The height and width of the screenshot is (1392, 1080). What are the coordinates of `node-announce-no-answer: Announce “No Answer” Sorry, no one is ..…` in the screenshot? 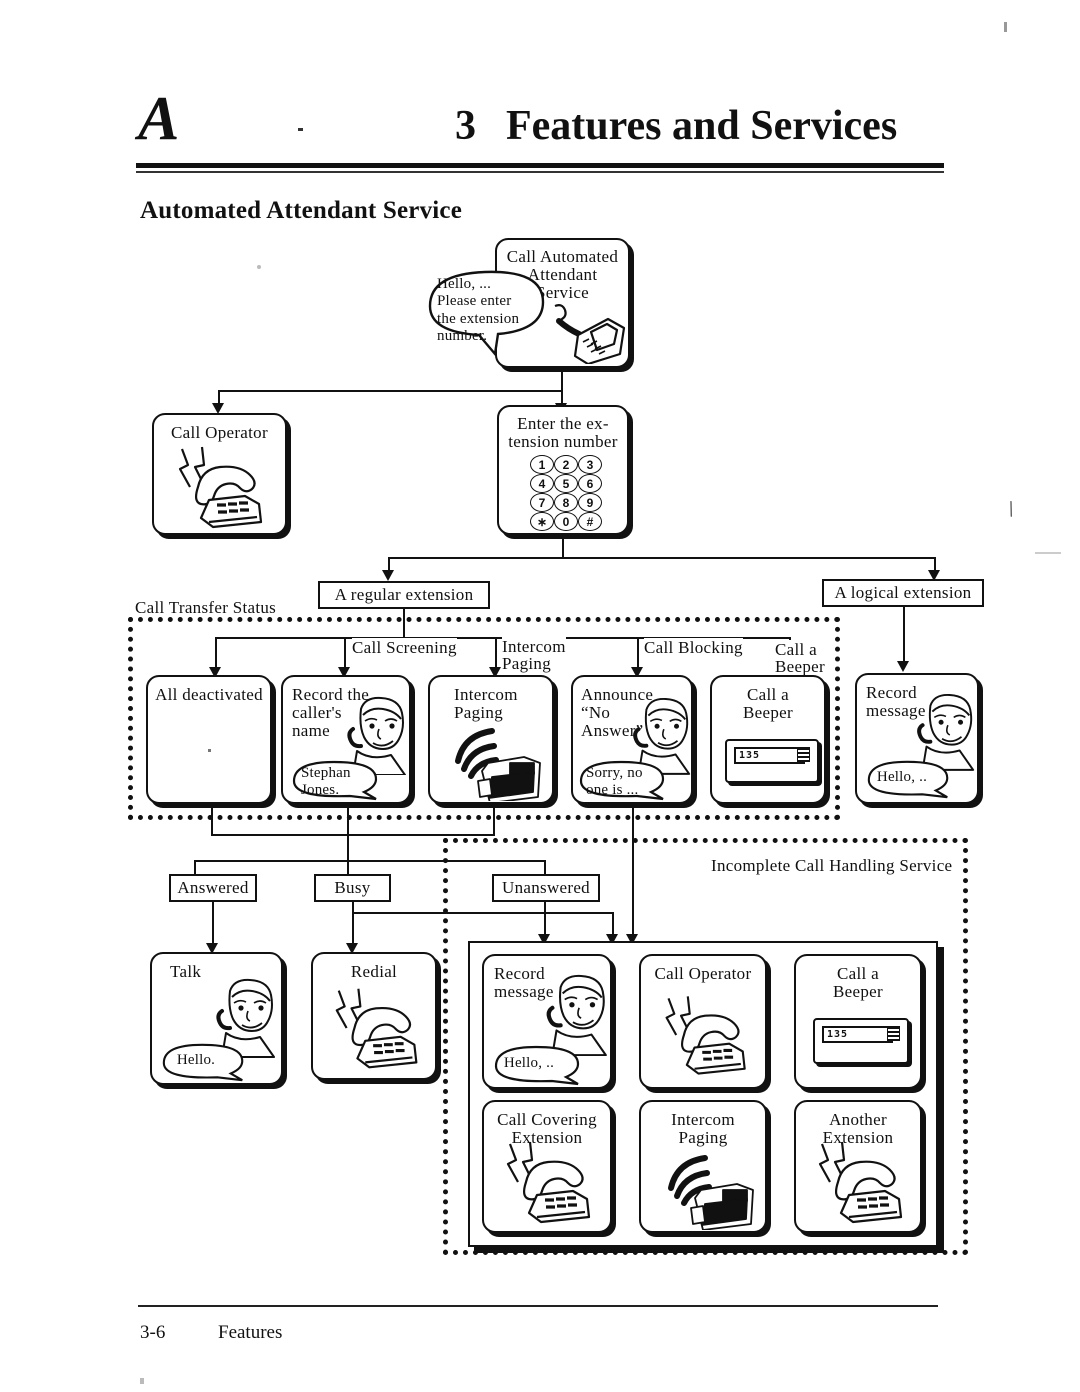 It's located at (632, 739).